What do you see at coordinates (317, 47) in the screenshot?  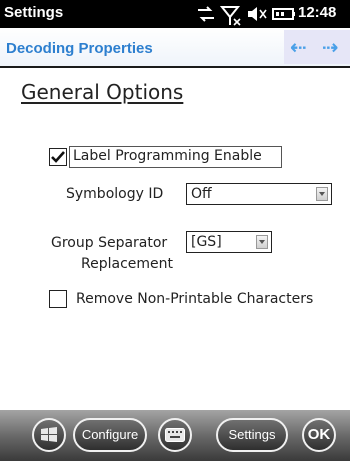 I see `page-navigation: ⇠ ⇢` at bounding box center [317, 47].